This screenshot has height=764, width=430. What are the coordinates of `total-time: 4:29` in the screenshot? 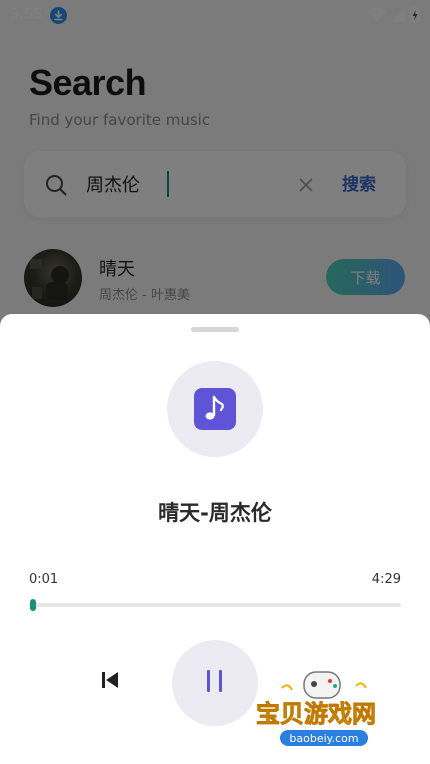 It's located at (386, 579).